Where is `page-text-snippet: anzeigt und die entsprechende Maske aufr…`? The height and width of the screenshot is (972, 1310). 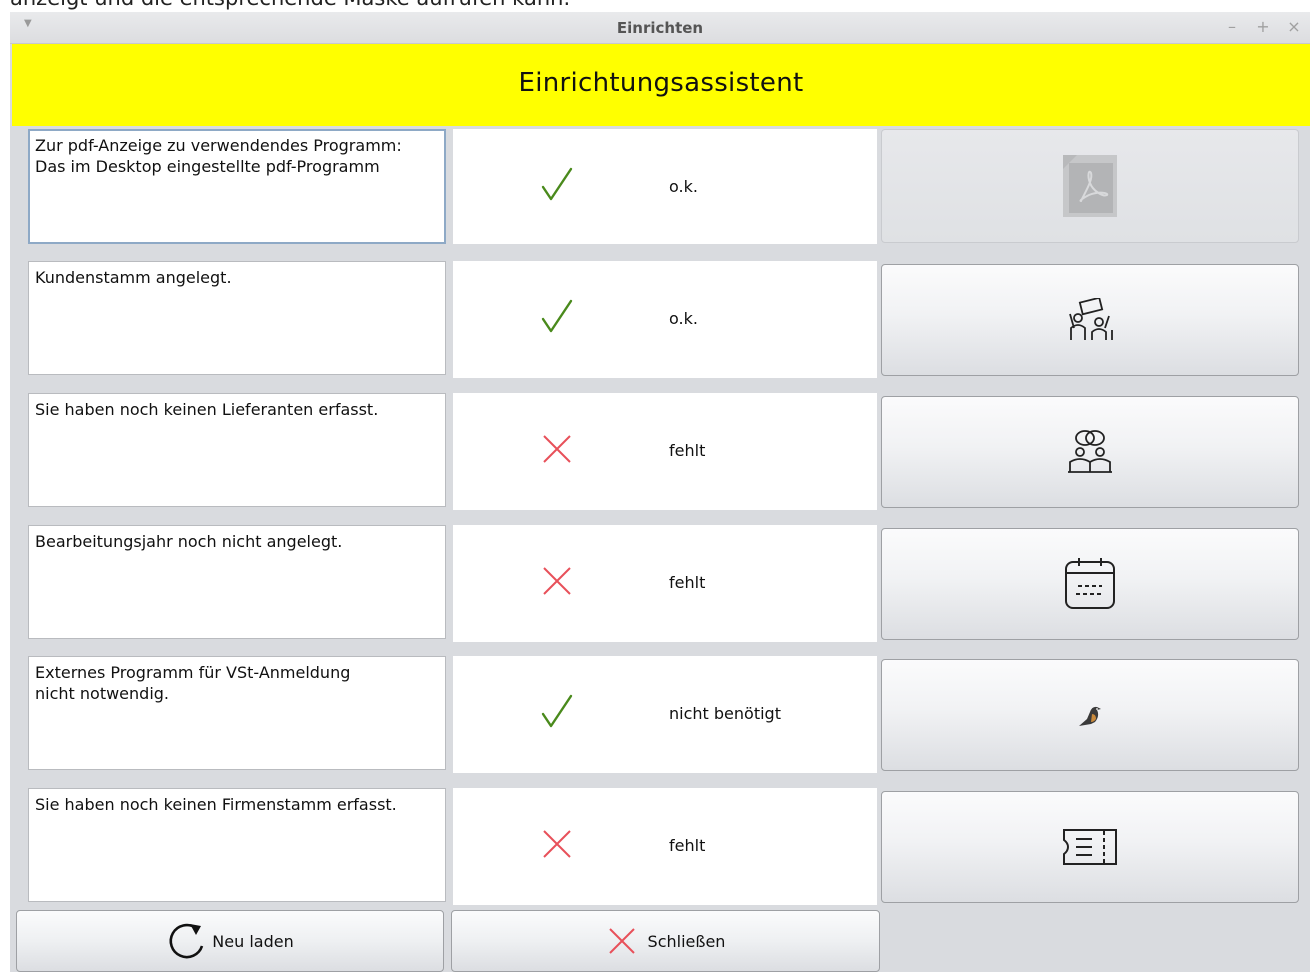 page-text-snippet: anzeigt und die entsprechende Maske aufr… is located at coordinates (655, 6).